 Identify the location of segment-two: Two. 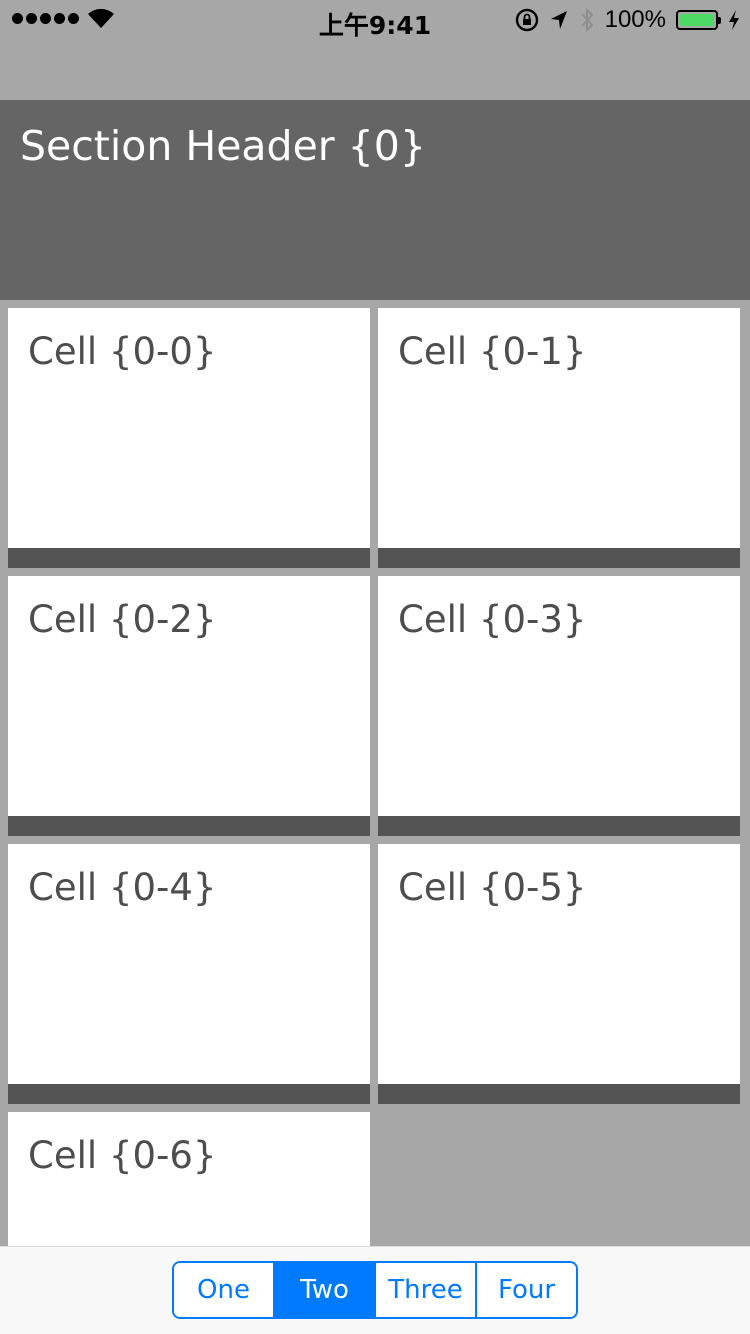
(325, 1290).